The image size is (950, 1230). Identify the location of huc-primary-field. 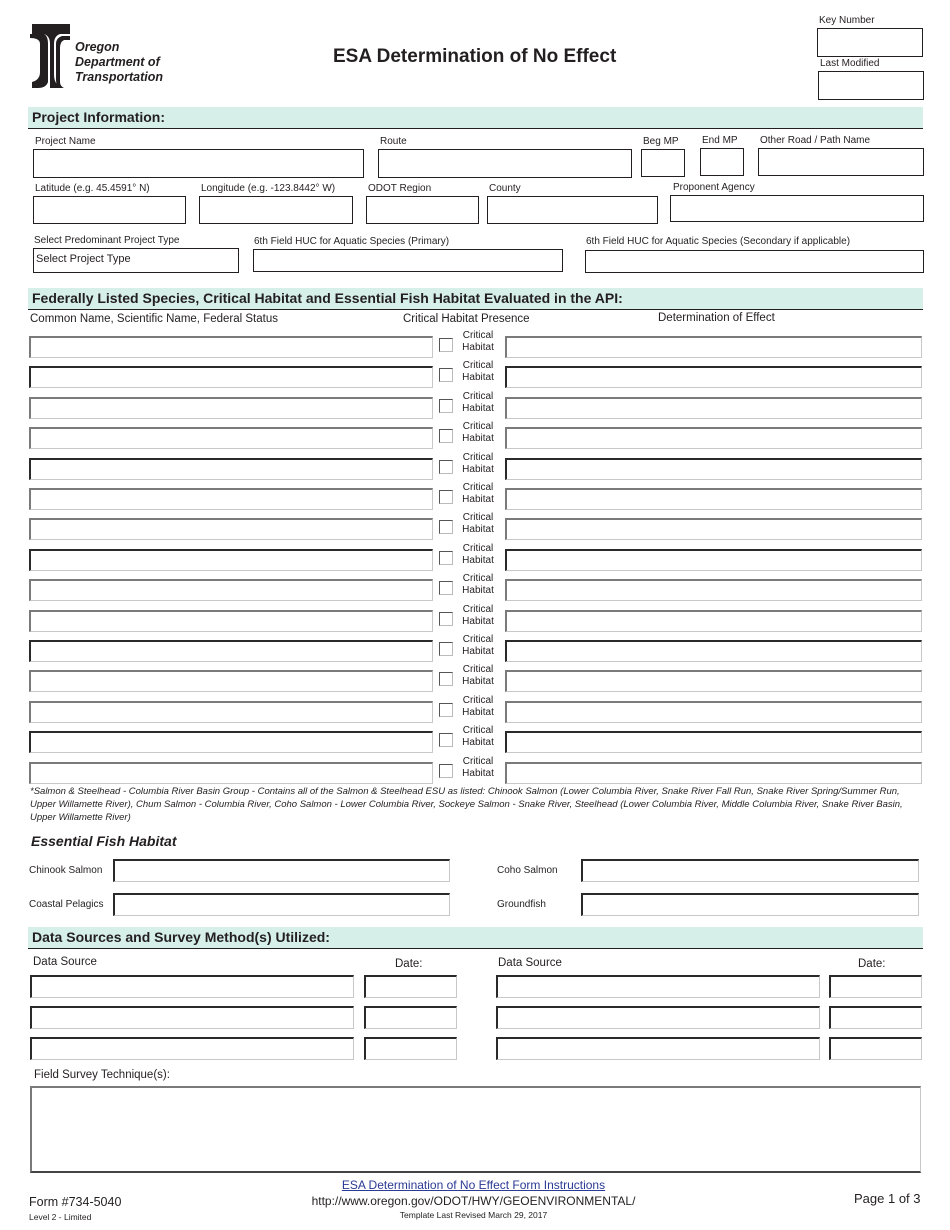
(408, 260).